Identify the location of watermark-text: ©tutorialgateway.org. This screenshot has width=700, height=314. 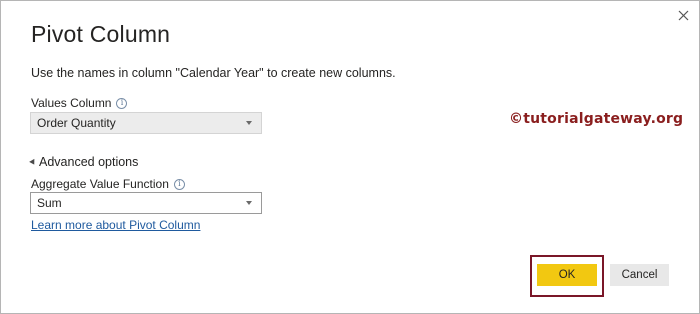
(596, 119).